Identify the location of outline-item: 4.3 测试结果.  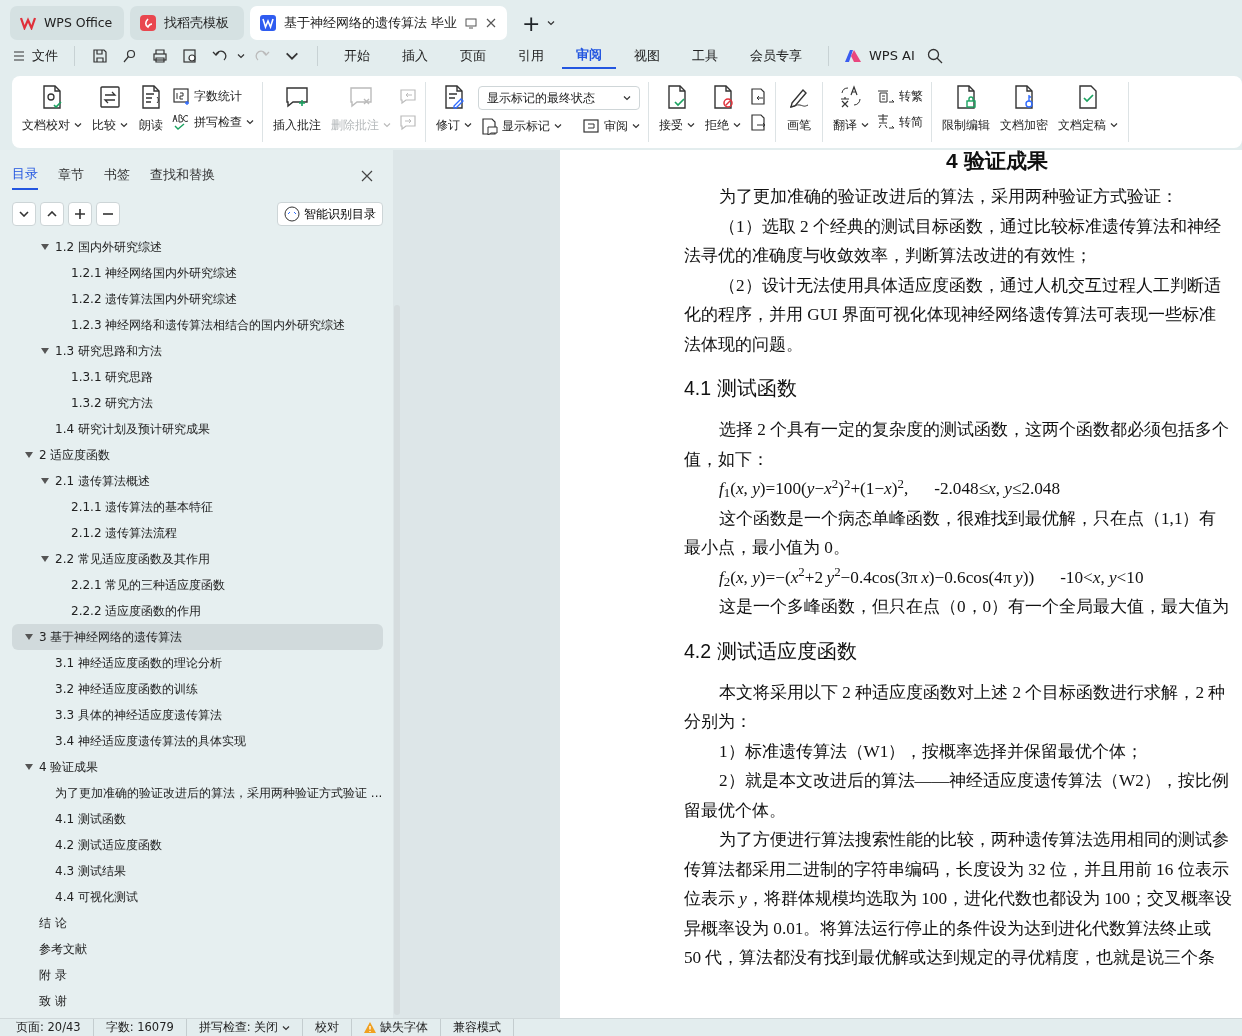
(197, 870).